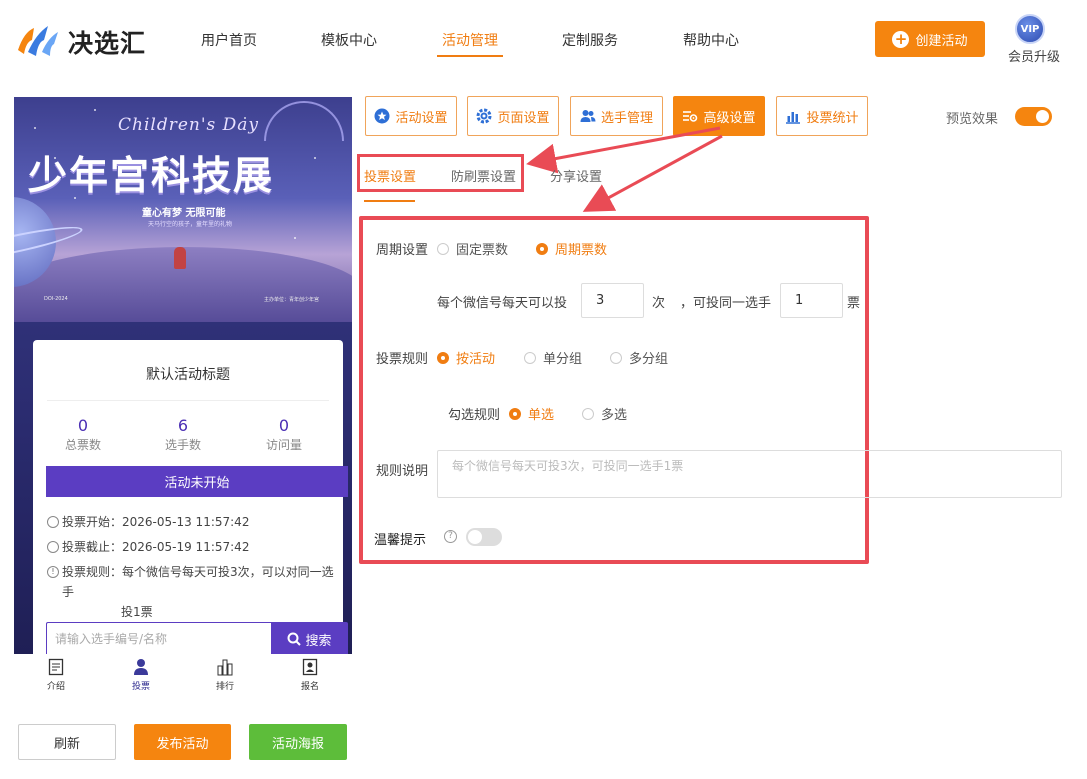  Describe the element at coordinates (283, 445) in the screenshot. I see `stat-visits-label: 访问量` at that location.